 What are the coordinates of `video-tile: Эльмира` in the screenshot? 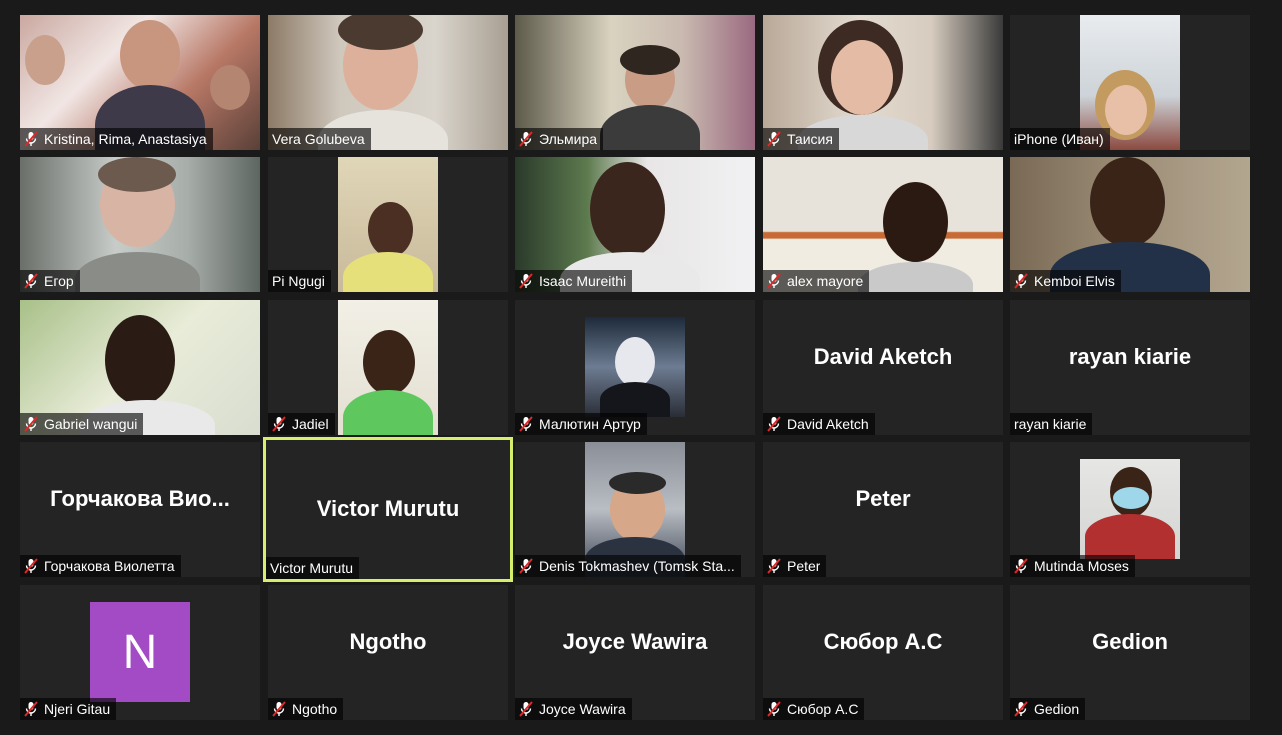 It's located at (635, 82).